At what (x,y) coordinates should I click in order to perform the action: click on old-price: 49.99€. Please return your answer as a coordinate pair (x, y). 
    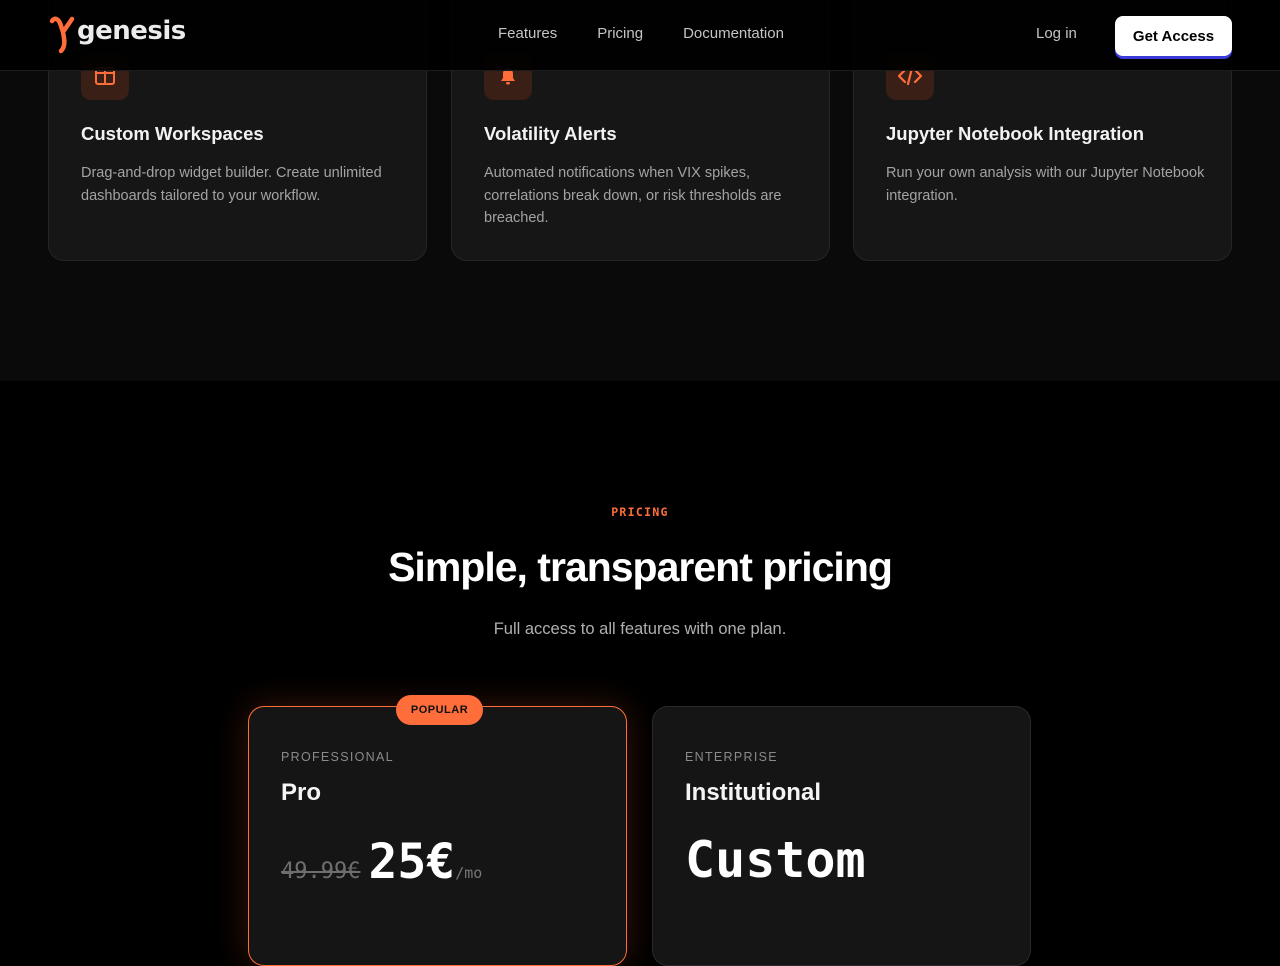
    Looking at the image, I should click on (321, 871).